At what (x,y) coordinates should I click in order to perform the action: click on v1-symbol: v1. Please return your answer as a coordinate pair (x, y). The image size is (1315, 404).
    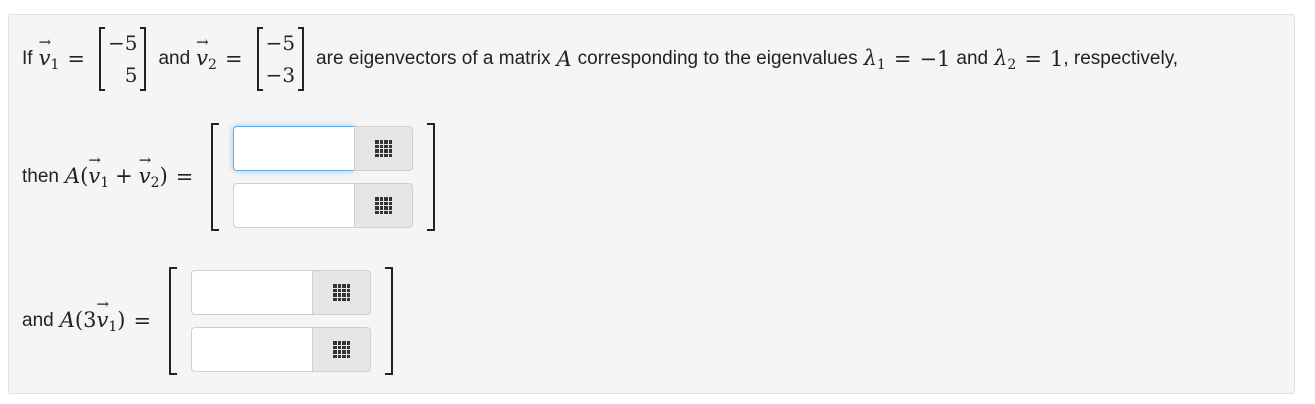
    Looking at the image, I should click on (49, 53).